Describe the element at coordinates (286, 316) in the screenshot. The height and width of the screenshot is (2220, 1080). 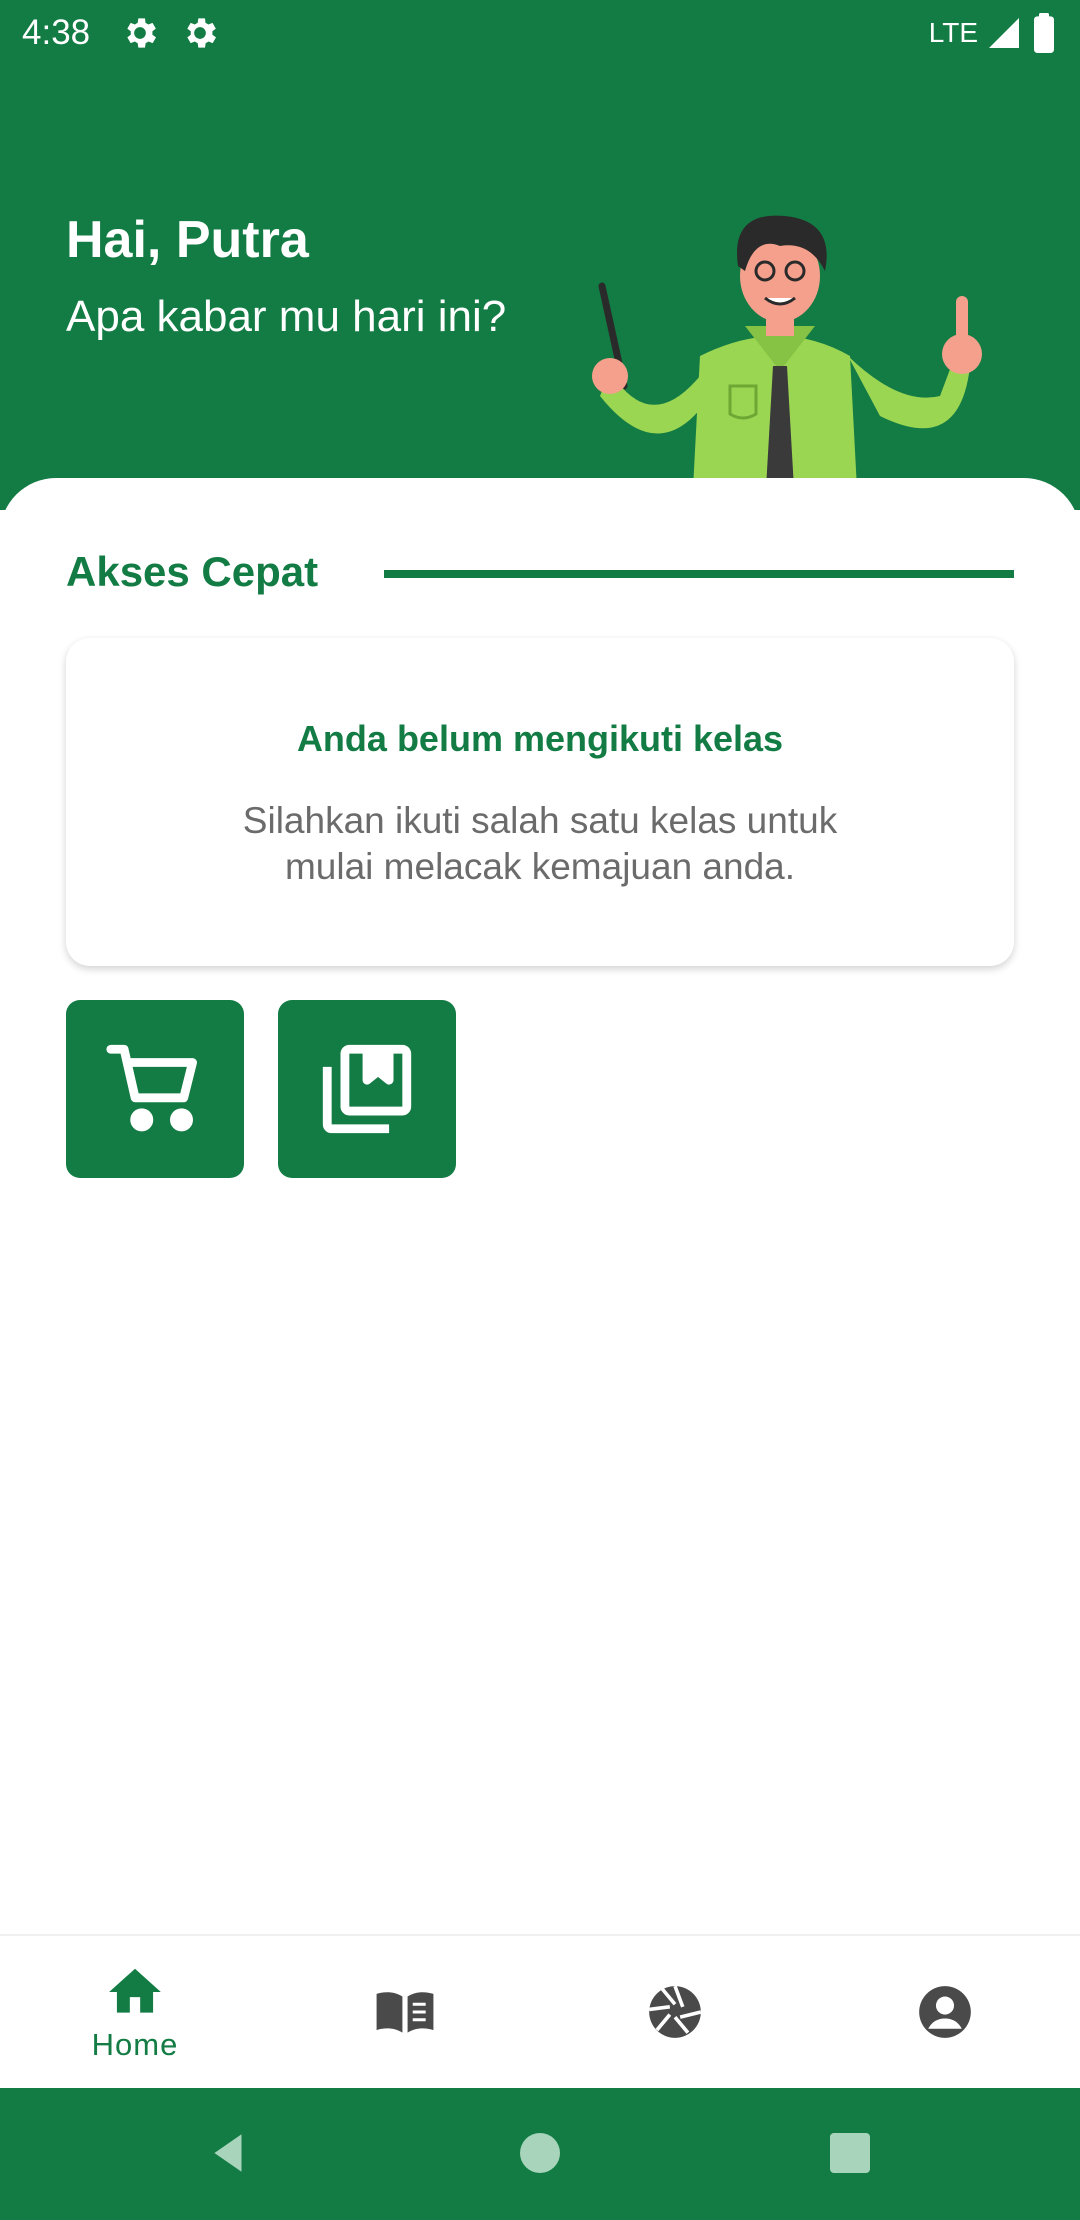
I see `greeting-subtitle: Apa kabar mu hari ini?` at that location.